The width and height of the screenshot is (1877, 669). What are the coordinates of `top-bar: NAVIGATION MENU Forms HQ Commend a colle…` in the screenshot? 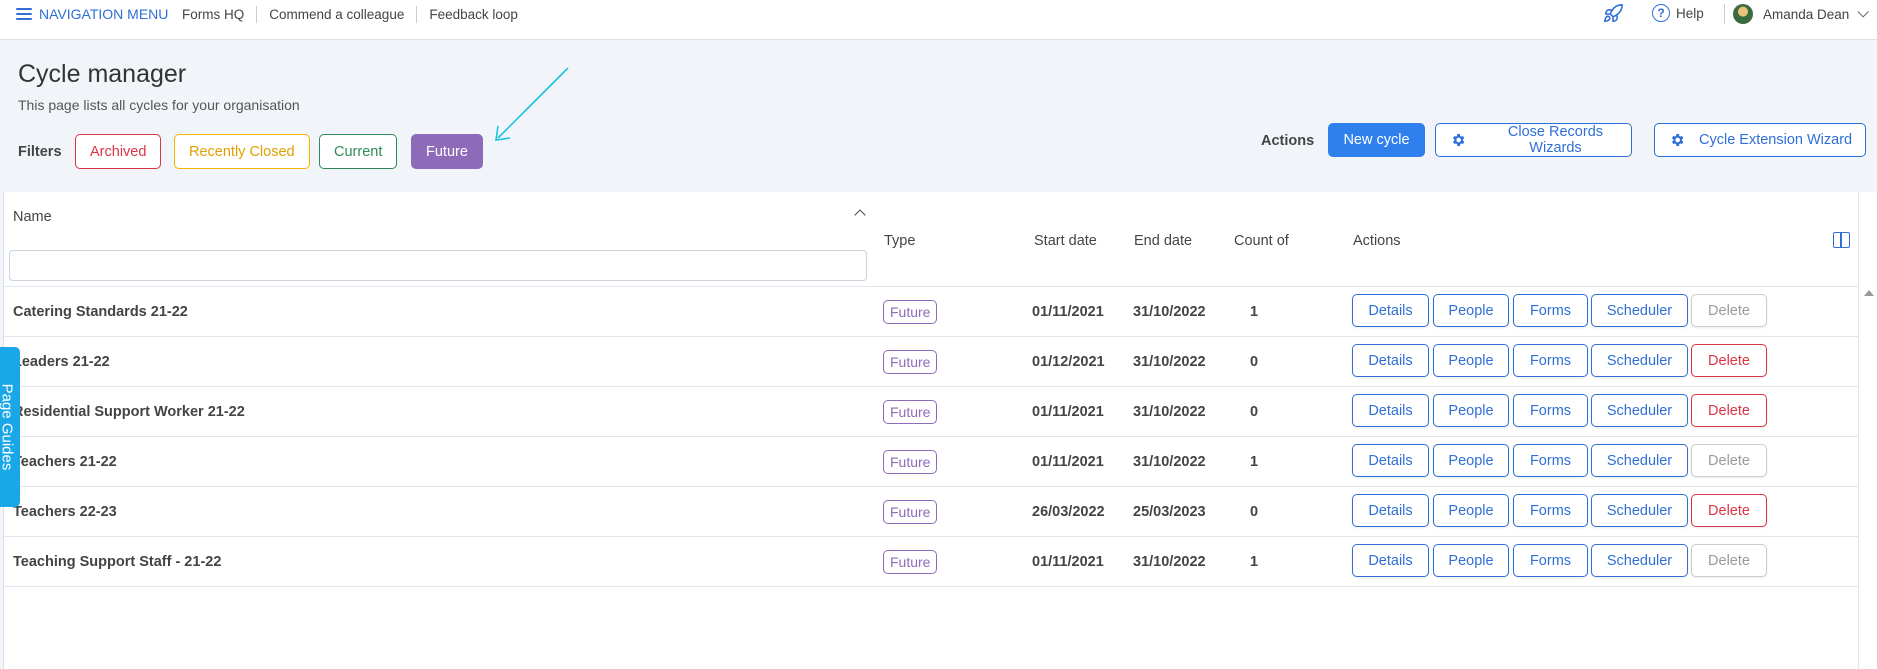 It's located at (938, 20).